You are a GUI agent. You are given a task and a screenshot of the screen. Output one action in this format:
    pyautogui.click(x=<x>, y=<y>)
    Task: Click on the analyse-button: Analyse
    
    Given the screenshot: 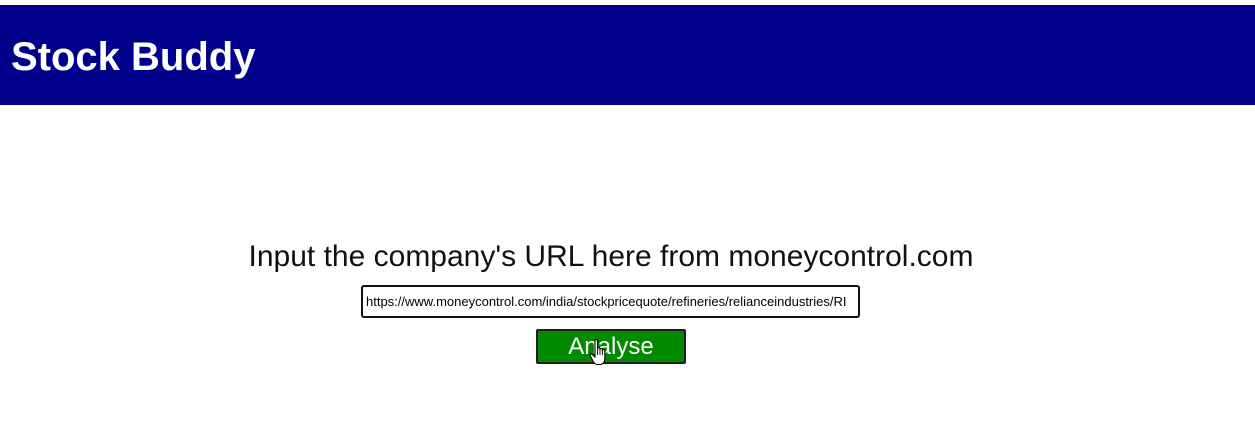 What is the action you would take?
    pyautogui.click(x=611, y=346)
    